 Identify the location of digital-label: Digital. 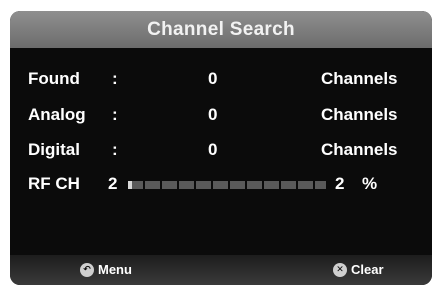
(54, 149).